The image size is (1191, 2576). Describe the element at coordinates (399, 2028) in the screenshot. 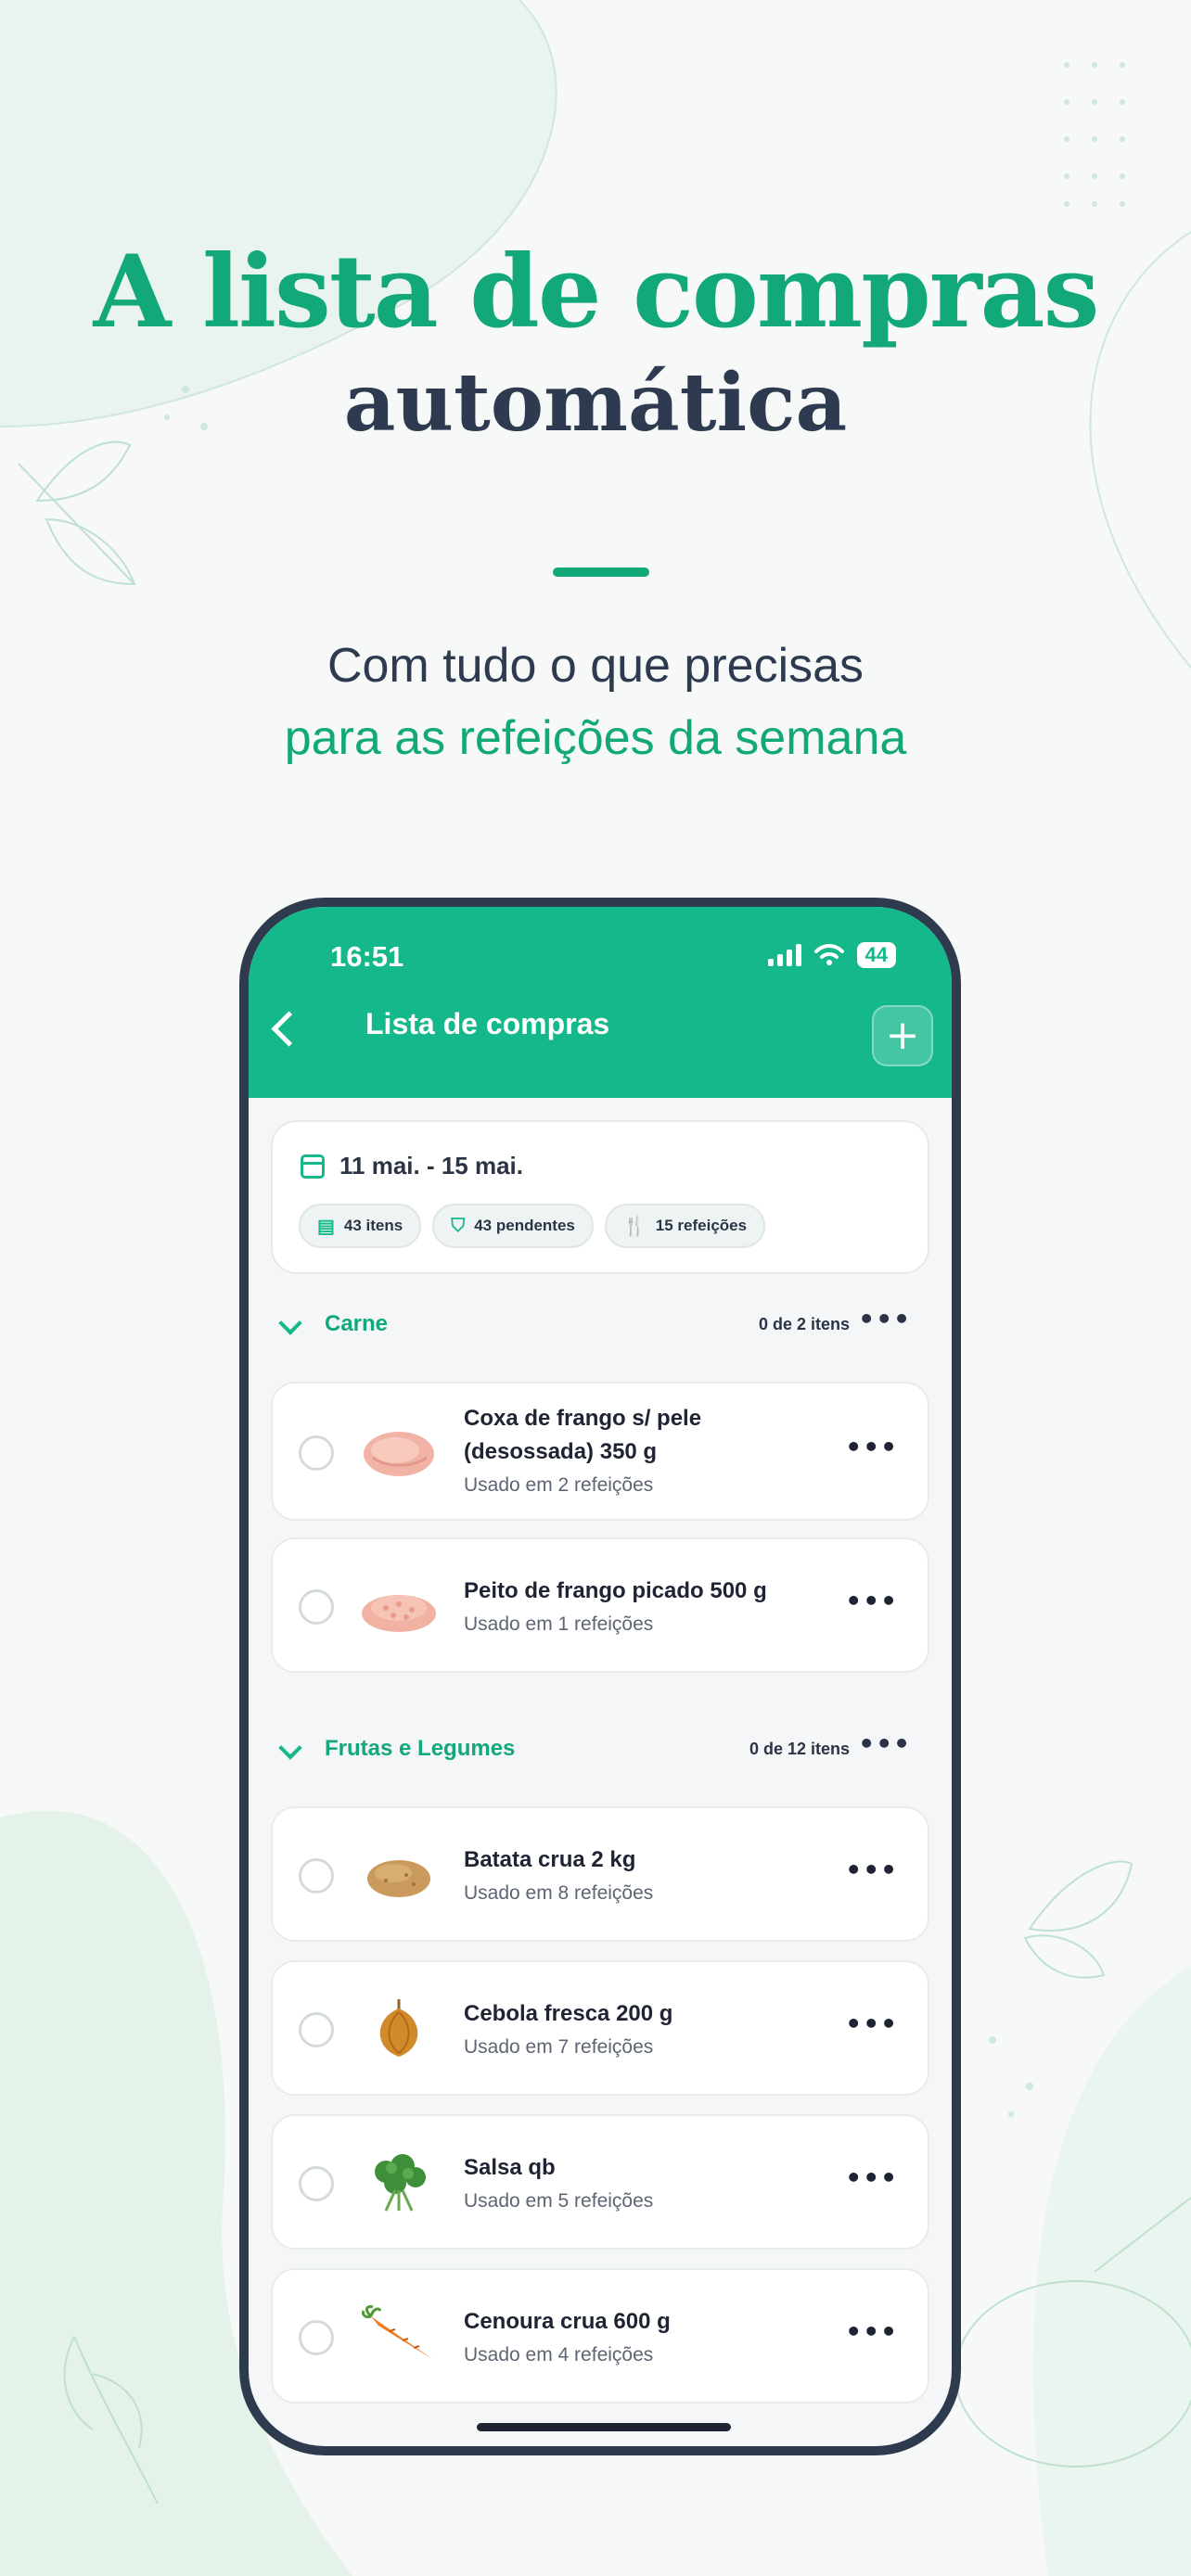

I see `onion-image` at that location.